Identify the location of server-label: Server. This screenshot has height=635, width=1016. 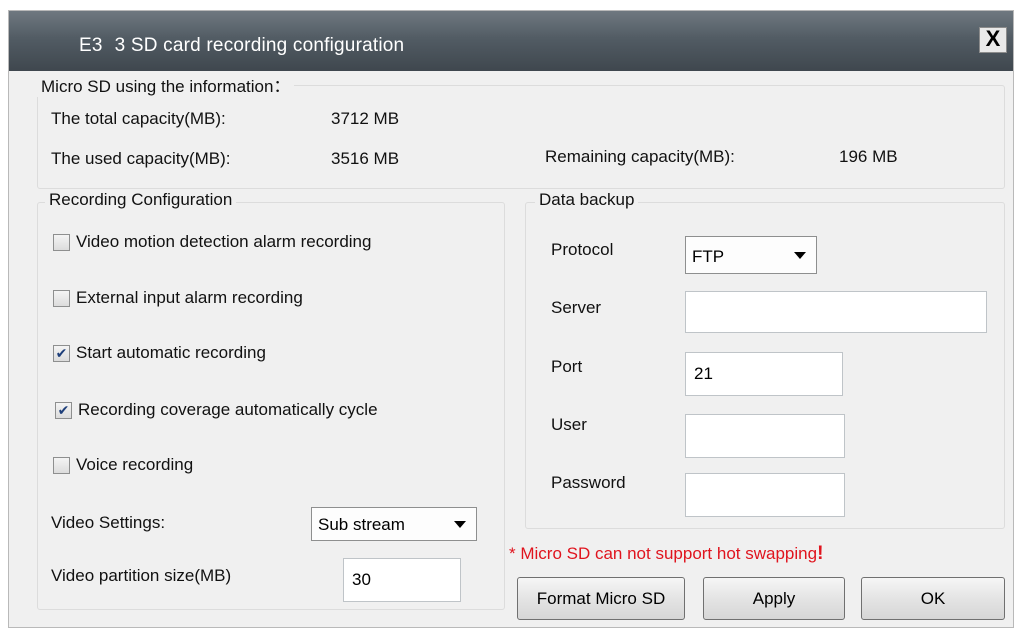
(576, 307).